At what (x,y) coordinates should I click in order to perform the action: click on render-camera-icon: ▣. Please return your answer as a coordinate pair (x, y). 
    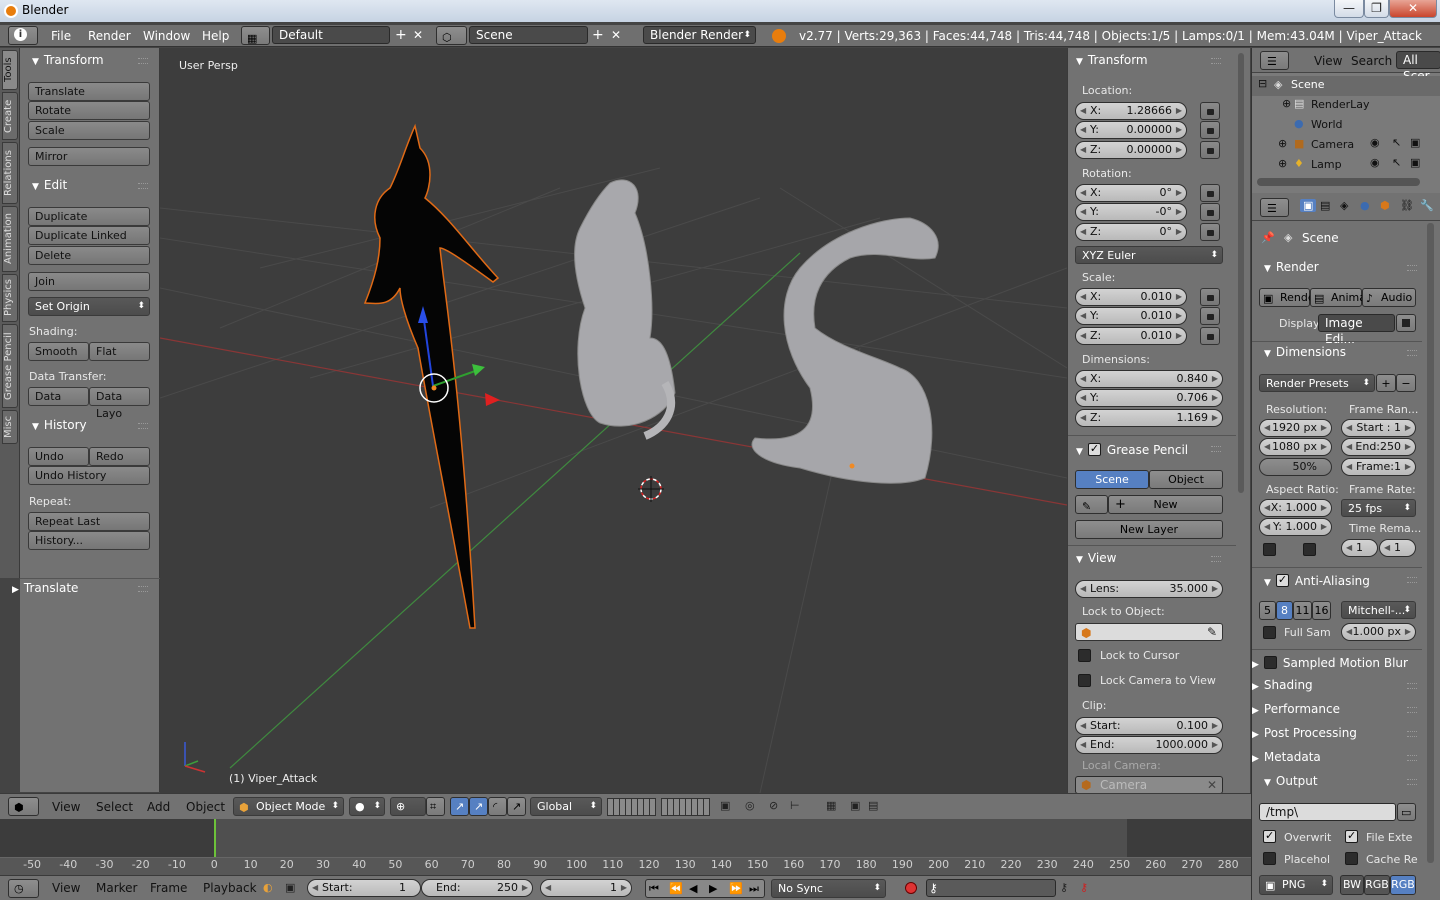
    Looking at the image, I should click on (855, 805).